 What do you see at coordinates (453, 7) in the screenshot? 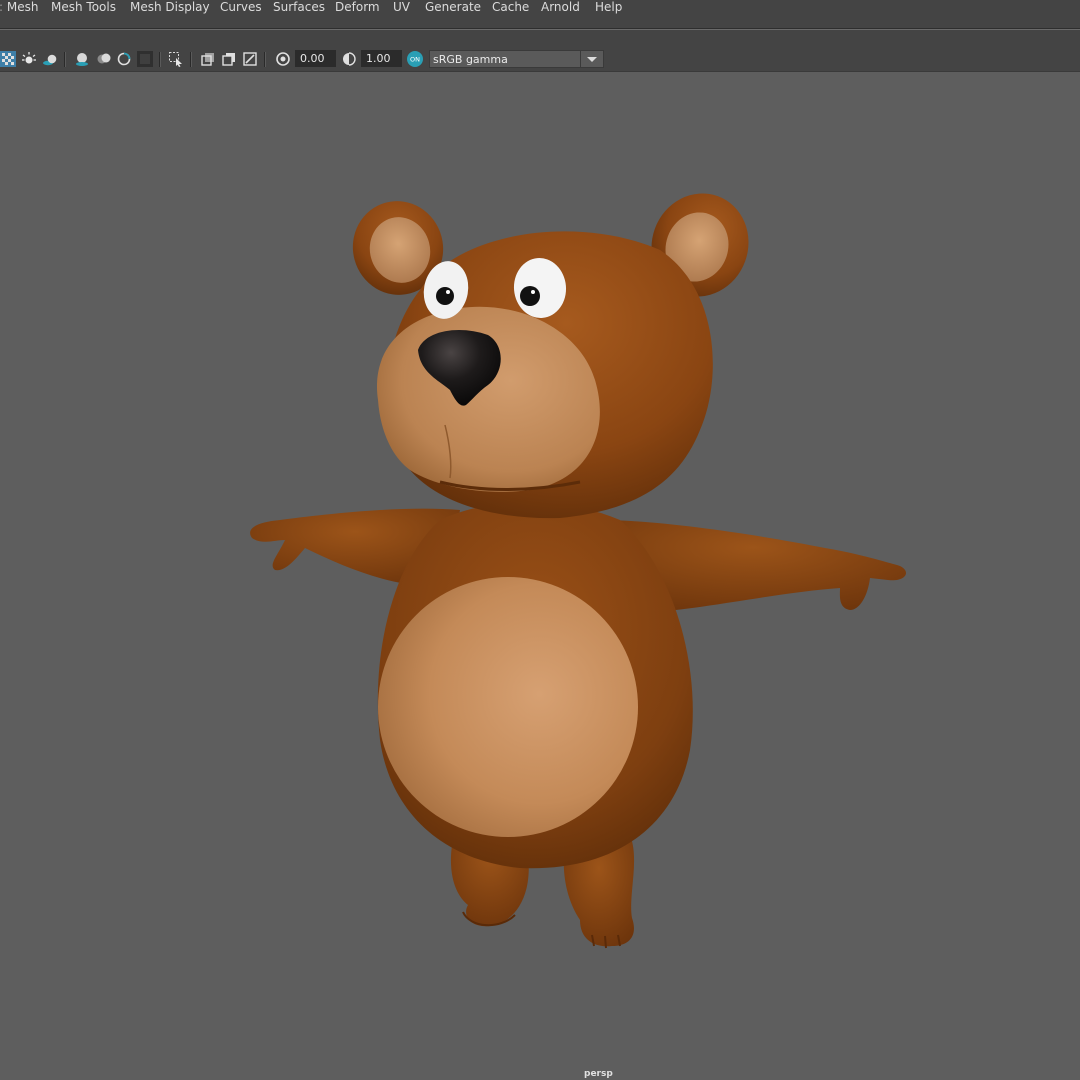
I see `menu-generate: Generate` at bounding box center [453, 7].